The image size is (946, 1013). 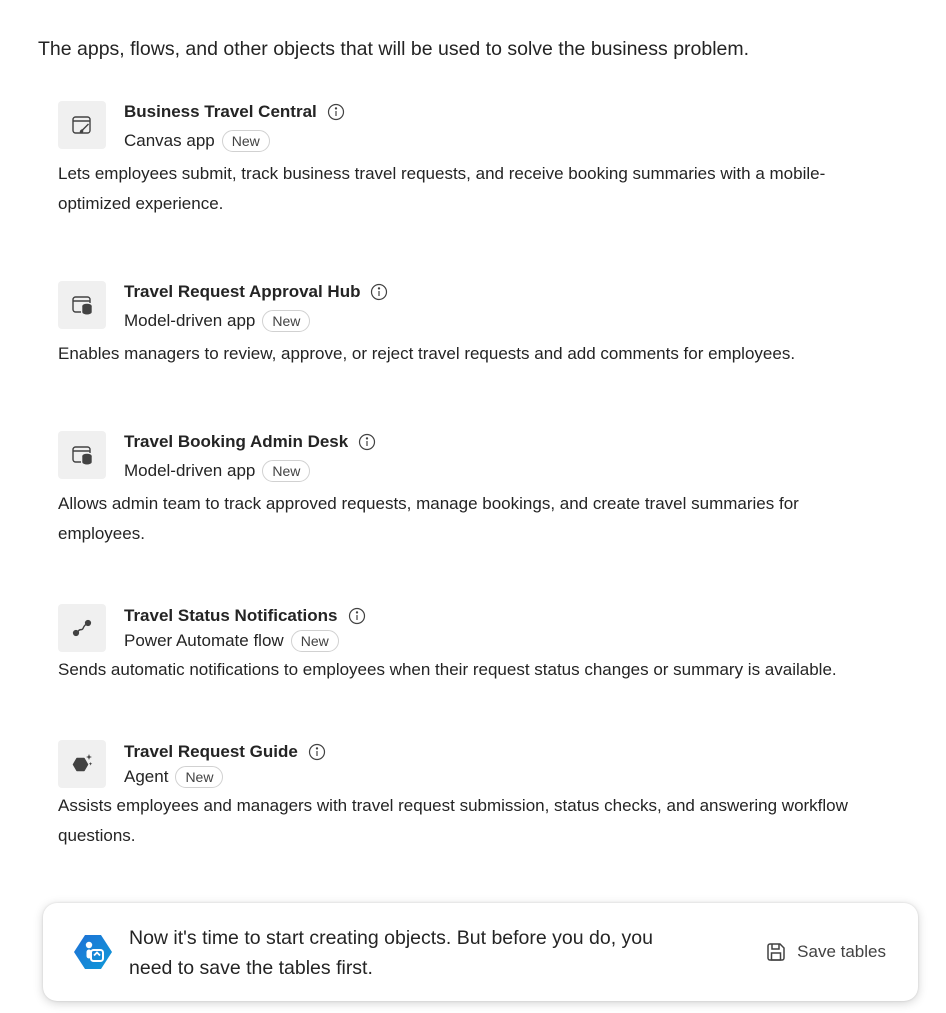 I want to click on object-title: Travel Request Guide, so click(x=211, y=751).